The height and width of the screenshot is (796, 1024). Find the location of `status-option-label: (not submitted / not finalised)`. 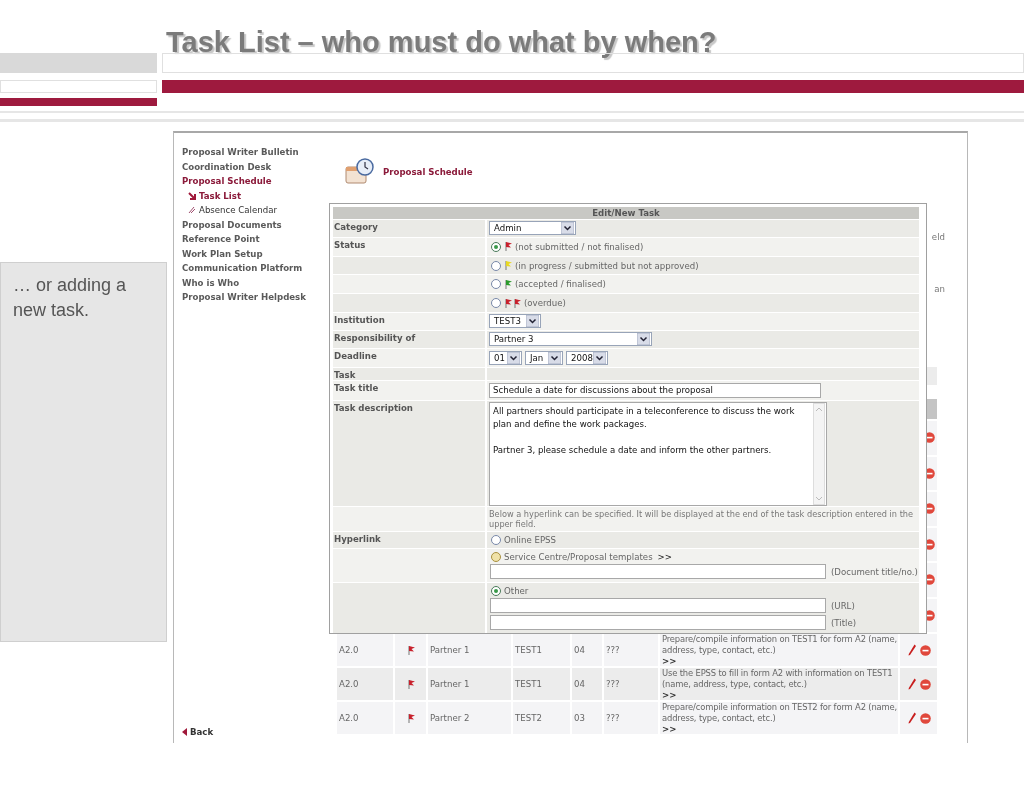

status-option-label: (not submitted / not finalised) is located at coordinates (579, 246).